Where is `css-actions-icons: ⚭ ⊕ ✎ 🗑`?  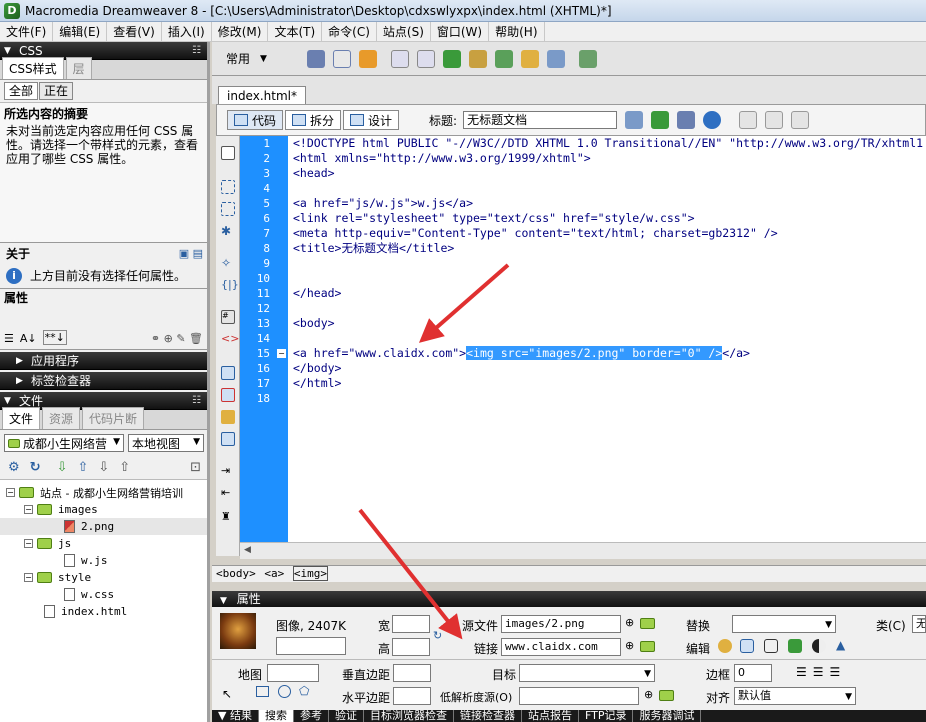 css-actions-icons: ⚭ ⊕ ✎ 🗑 is located at coordinates (177, 338).